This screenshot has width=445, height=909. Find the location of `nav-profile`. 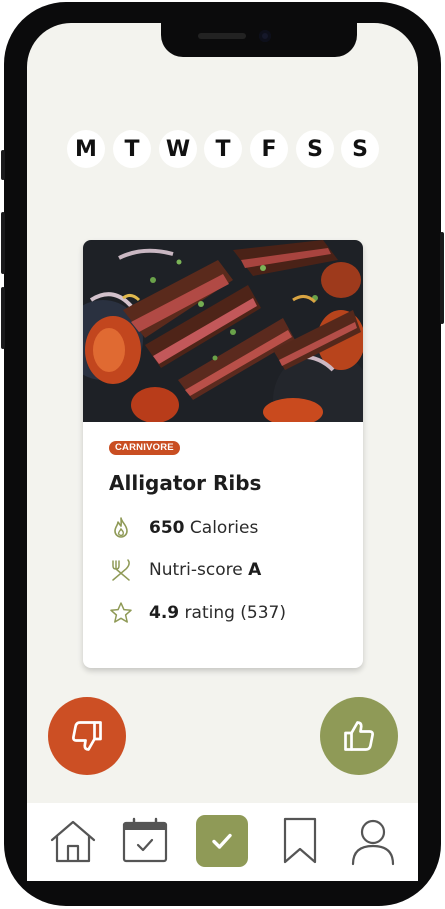

nav-profile is located at coordinates (373, 841).